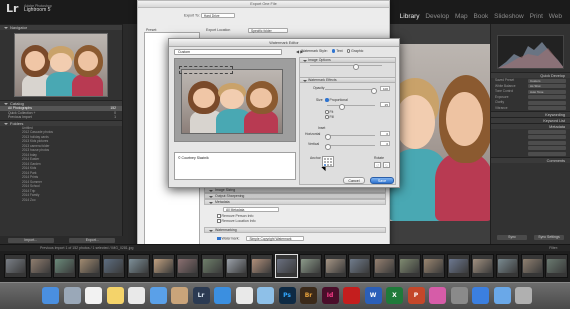 This screenshot has width=570, height=309. What do you see at coordinates (233, 216) in the screenshot?
I see `remove-person-info: Remove Person Info` at bounding box center [233, 216].